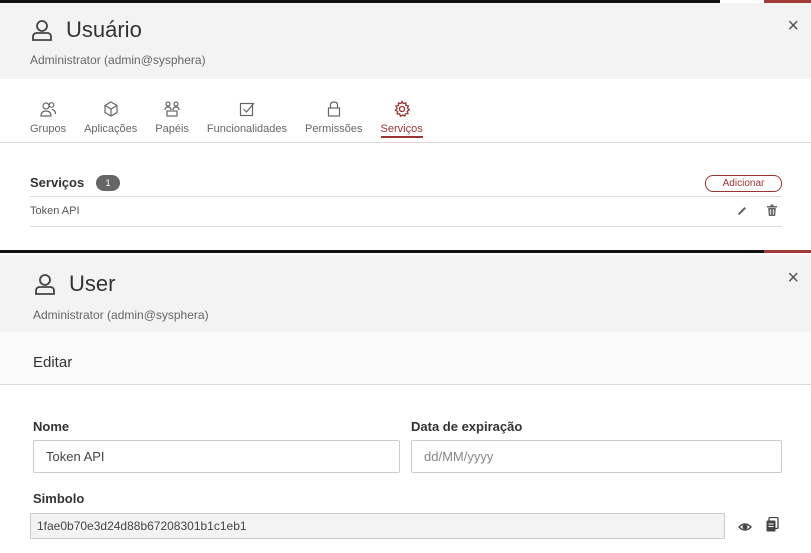  I want to click on expiry-date-field: dd/MM/yyyy, so click(596, 456).